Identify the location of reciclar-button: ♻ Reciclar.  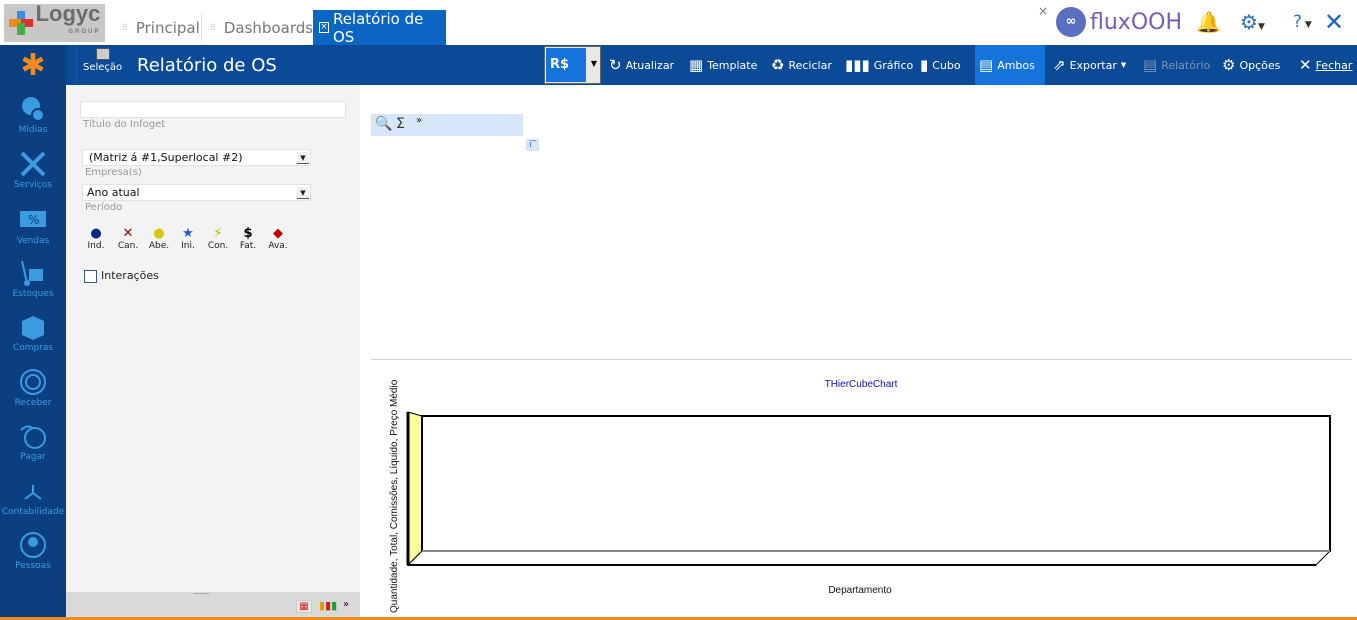
(801, 65).